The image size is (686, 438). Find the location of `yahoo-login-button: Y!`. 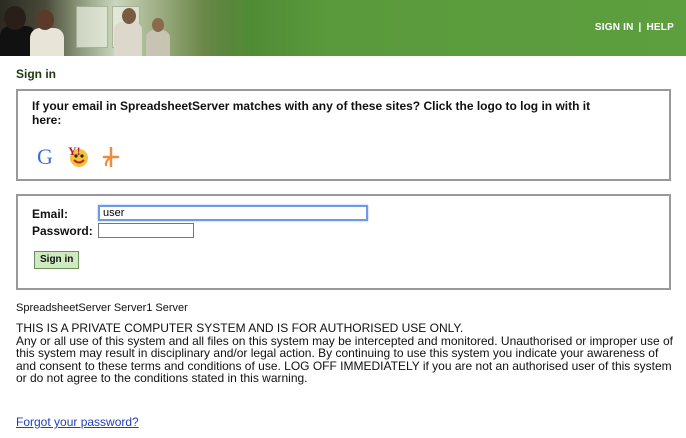

yahoo-login-button: Y! is located at coordinates (79, 157).